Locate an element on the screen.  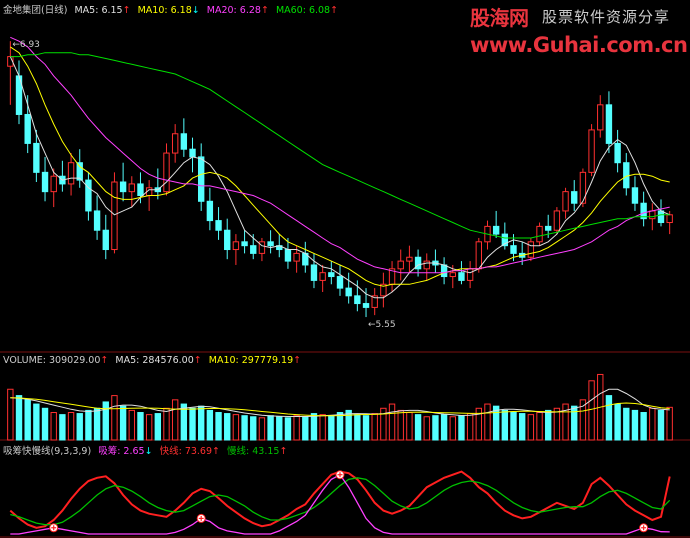
fast-line is located at coordinates (340, 499).